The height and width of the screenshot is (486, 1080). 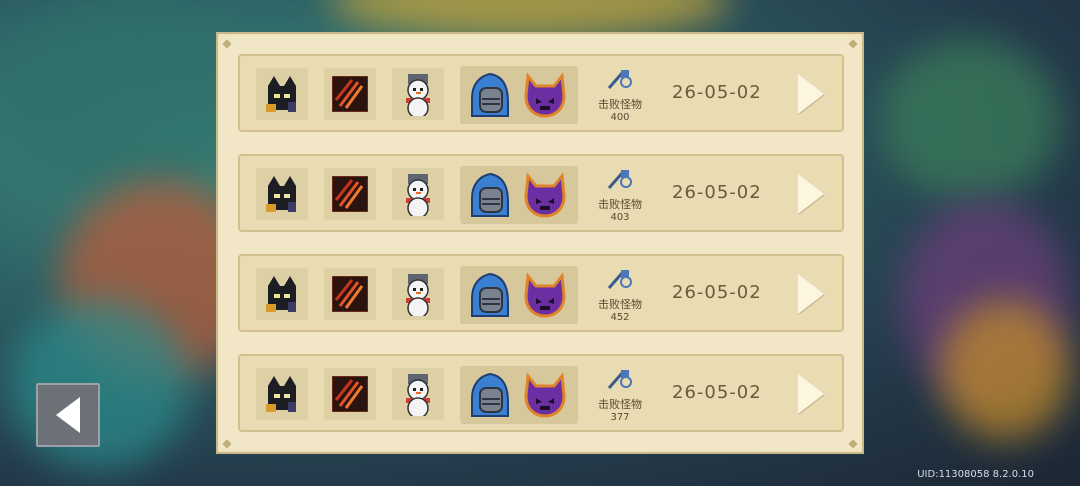 I want to click on back-button, so click(x=68, y=415).